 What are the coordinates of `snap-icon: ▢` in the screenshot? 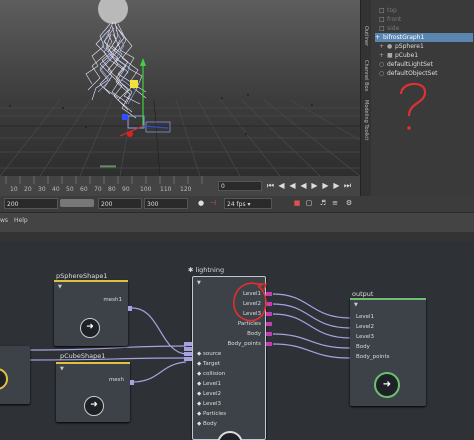 It's located at (309, 203).